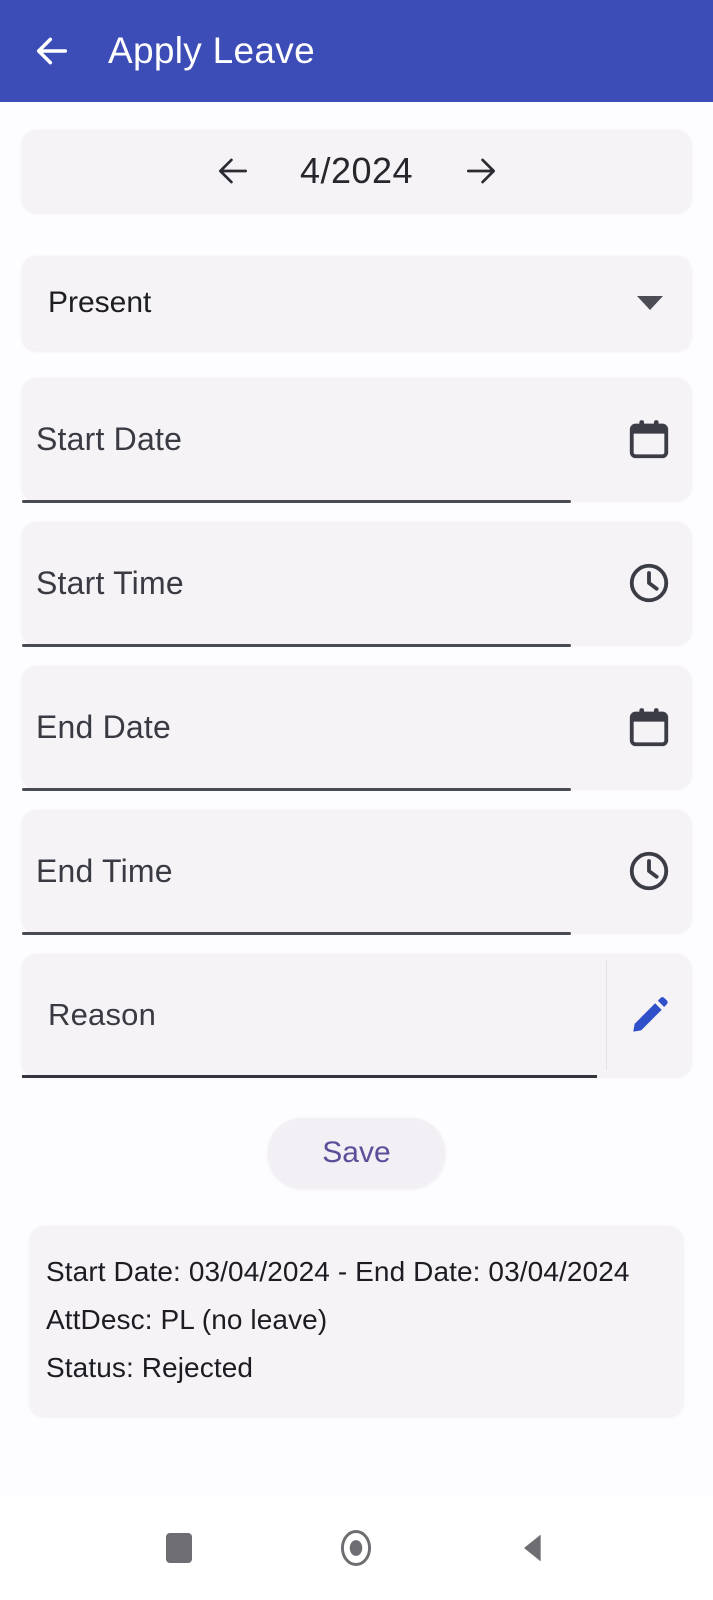  What do you see at coordinates (650, 303) in the screenshot?
I see `chevron-down-icon` at bounding box center [650, 303].